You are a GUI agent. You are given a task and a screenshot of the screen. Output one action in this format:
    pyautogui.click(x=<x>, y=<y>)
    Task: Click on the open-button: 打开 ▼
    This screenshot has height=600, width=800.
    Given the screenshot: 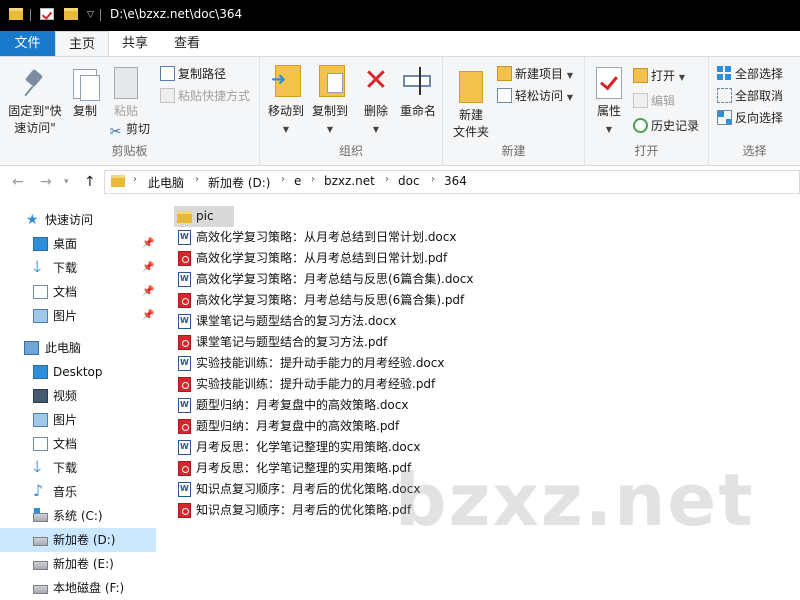 What is the action you would take?
    pyautogui.click(x=659, y=76)
    